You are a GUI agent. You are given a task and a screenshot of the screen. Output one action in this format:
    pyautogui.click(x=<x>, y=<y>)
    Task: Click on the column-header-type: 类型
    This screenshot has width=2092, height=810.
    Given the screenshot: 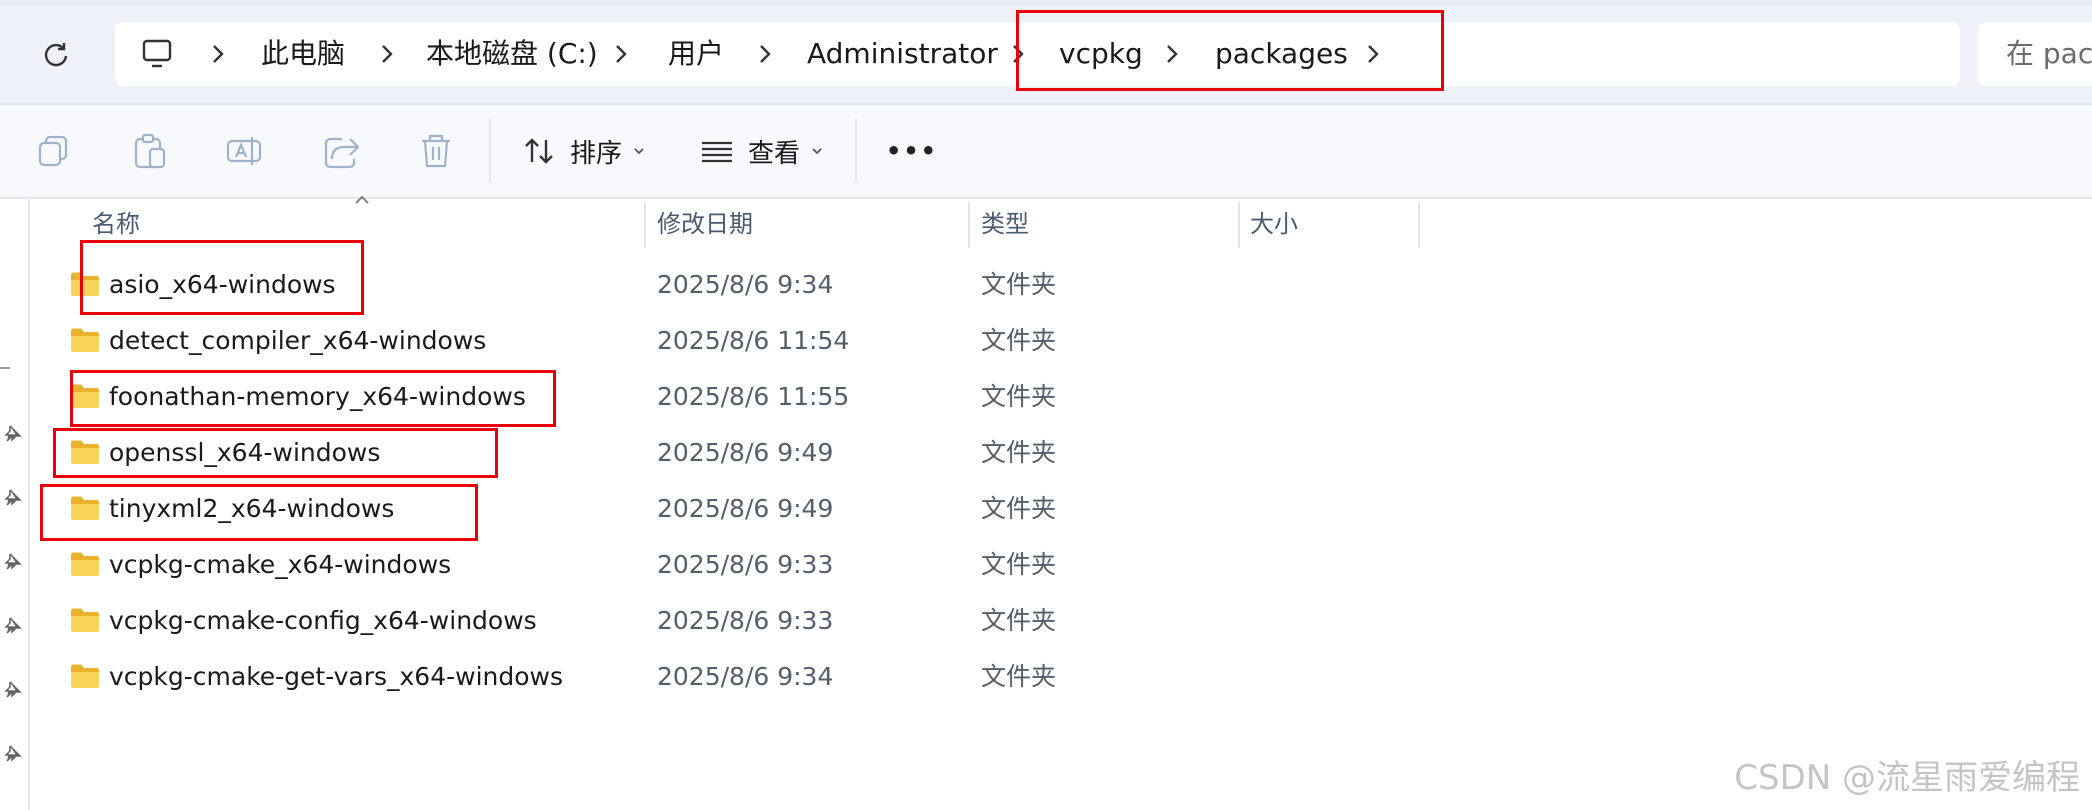 What is the action you would take?
    pyautogui.click(x=1005, y=224)
    